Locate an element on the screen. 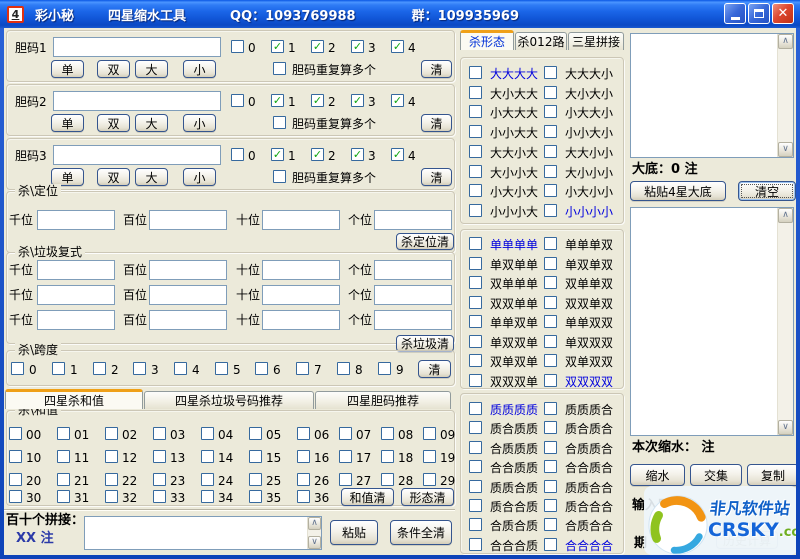  shrink-button: 缩水 is located at coordinates (657, 475).